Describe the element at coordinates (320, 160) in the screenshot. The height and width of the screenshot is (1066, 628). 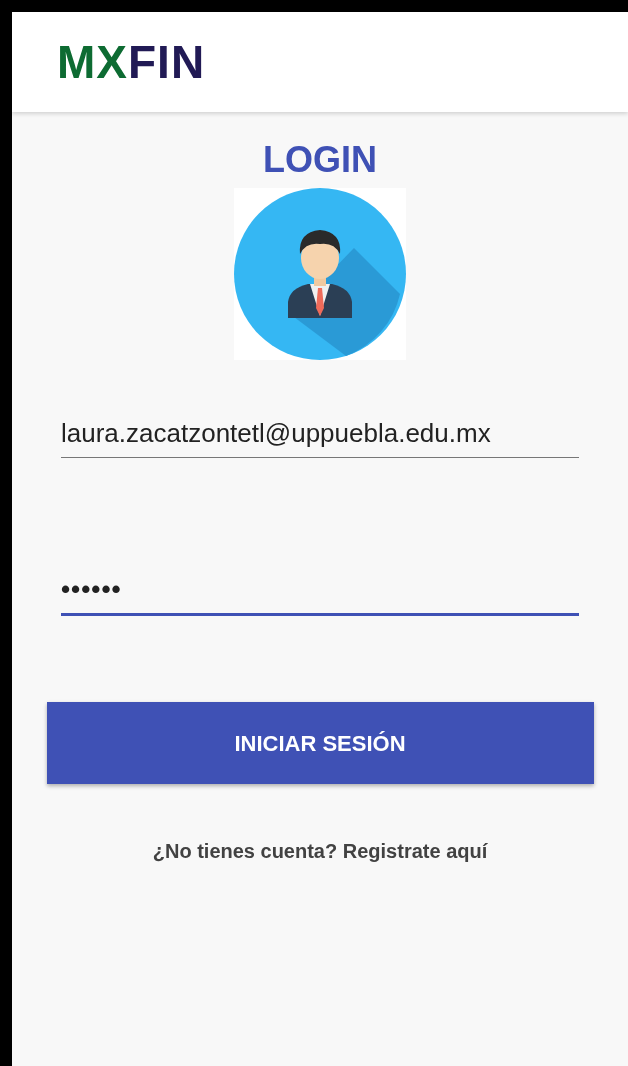
I see `login-title: LOGIN` at that location.